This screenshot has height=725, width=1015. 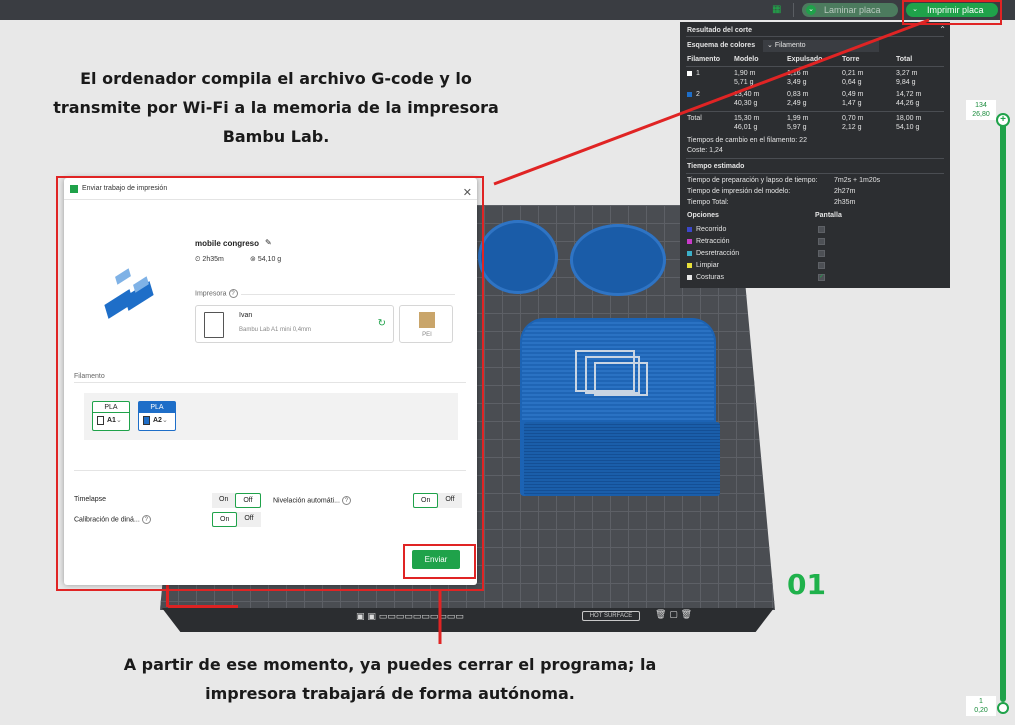 What do you see at coordinates (1003, 120) in the screenshot?
I see `layer-slider-top-handle: +` at bounding box center [1003, 120].